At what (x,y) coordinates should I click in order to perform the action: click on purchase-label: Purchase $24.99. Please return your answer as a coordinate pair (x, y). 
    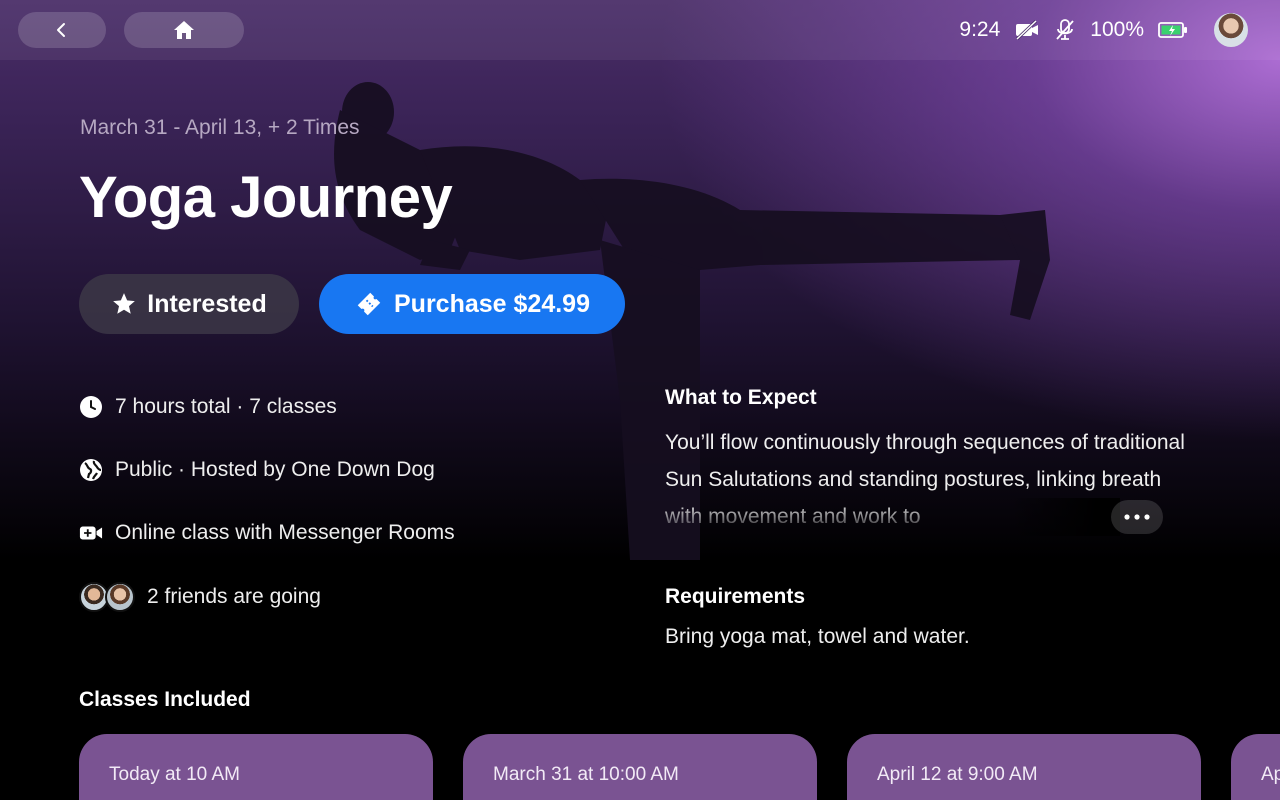
    Looking at the image, I should click on (492, 303).